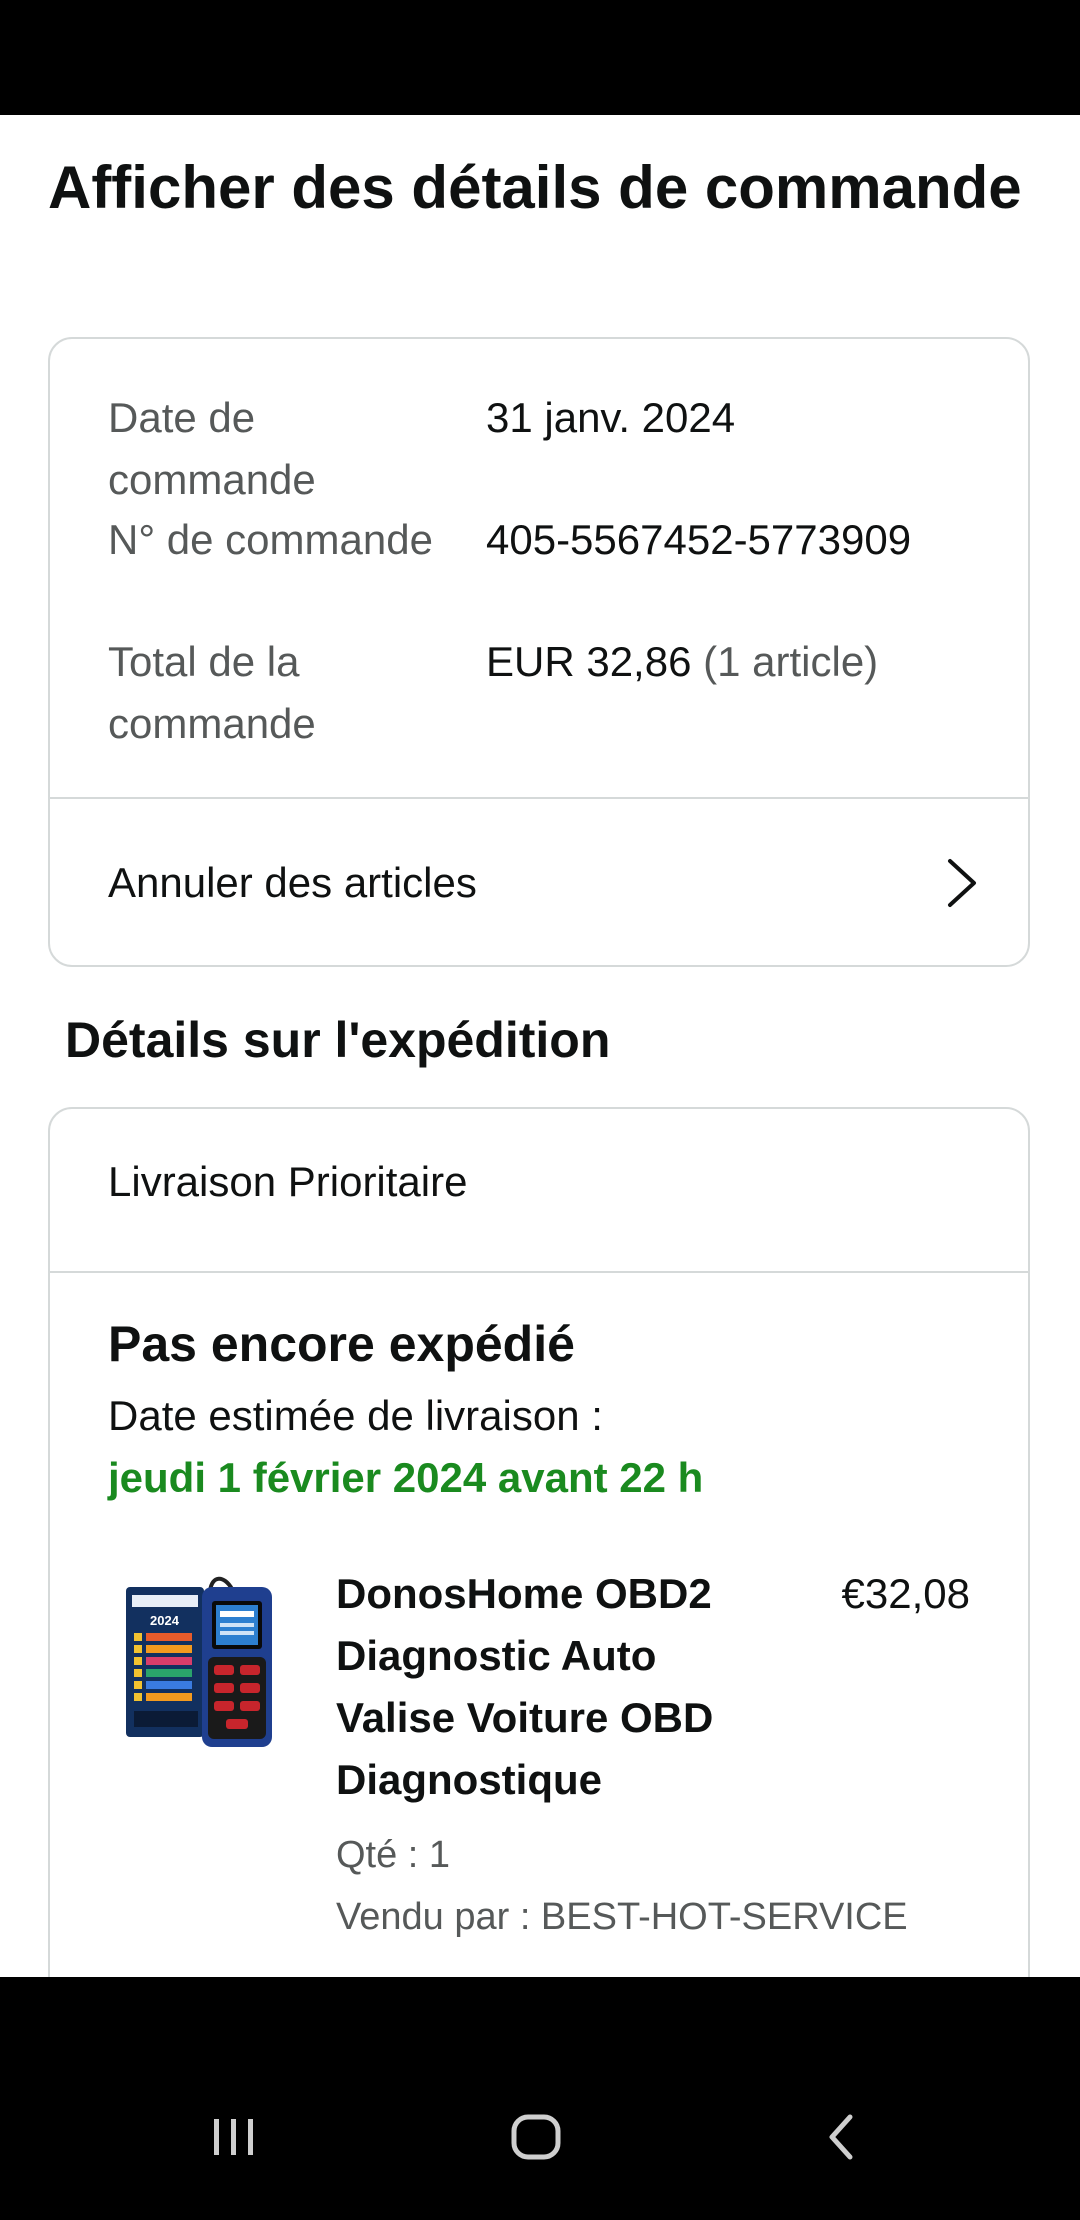  I want to click on cancel-items-button: Annuler des articles, so click(539, 883).